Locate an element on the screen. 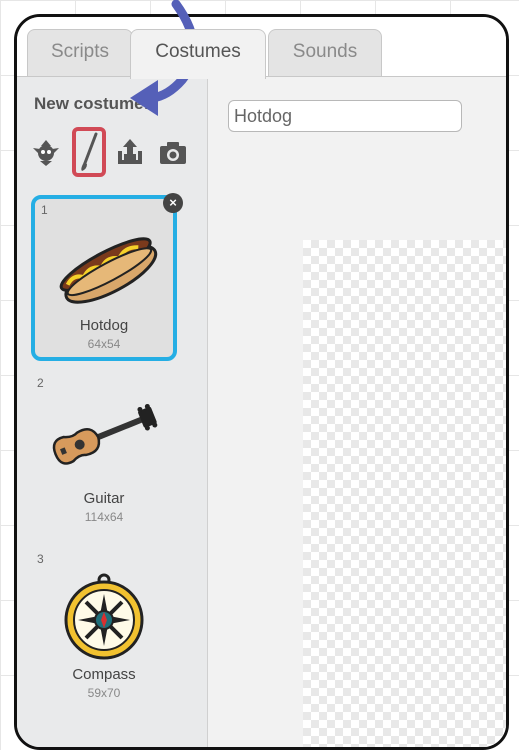 Image resolution: width=519 pixels, height=750 pixels. tab-bar: Scripts Costumes Sounds is located at coordinates (261, 48).